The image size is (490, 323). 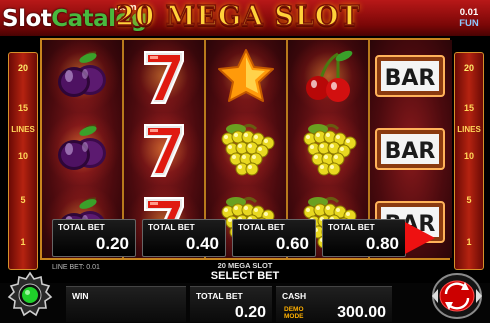 What do you see at coordinates (76, 267) in the screenshot?
I see `line-bet-text: LINE BET: 0.01` at bounding box center [76, 267].